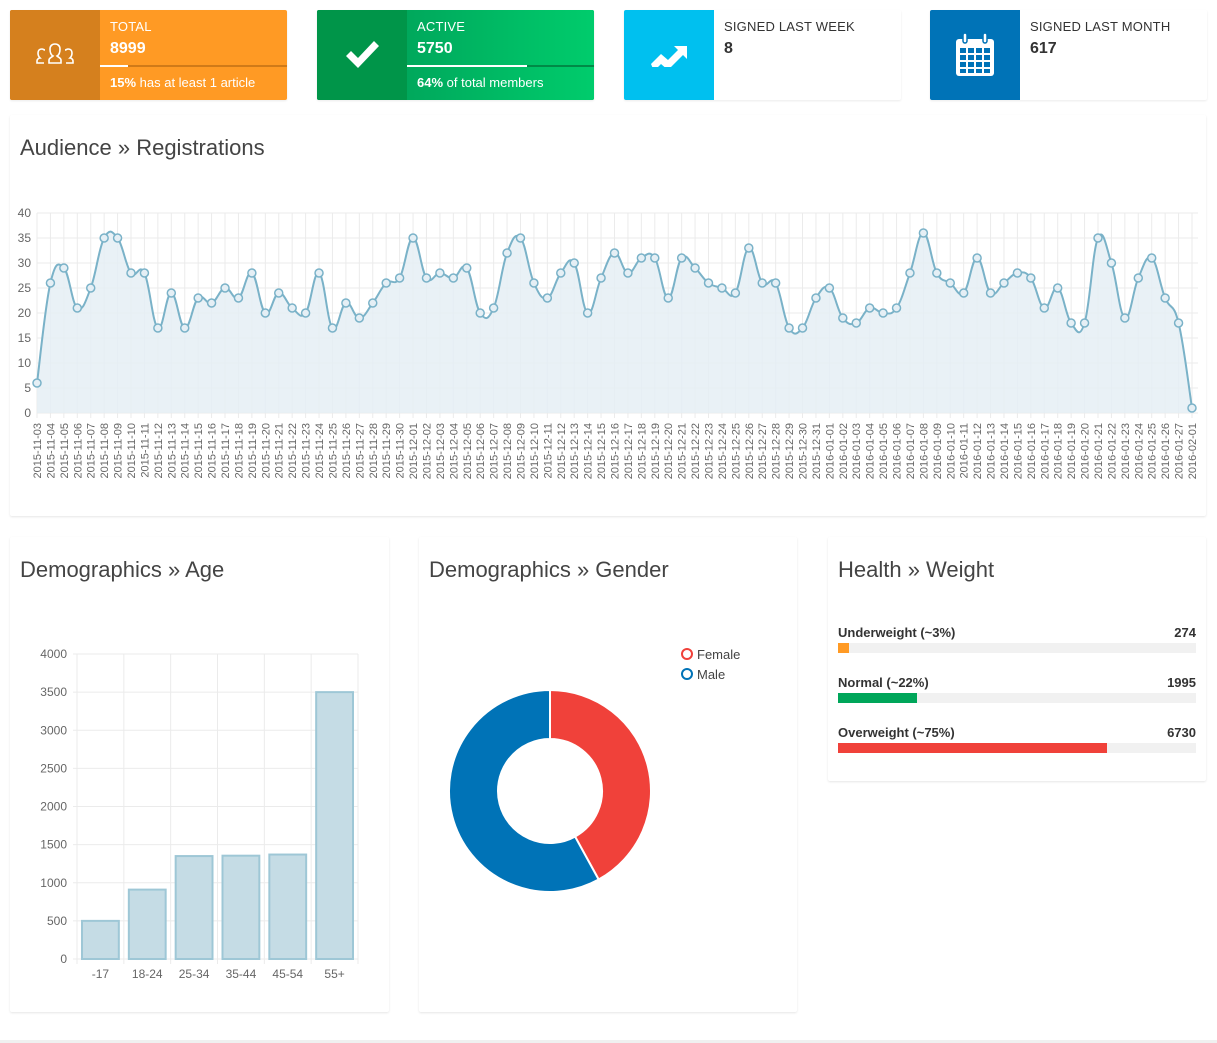 The width and height of the screenshot is (1217, 1043). Describe the element at coordinates (535, 451) in the screenshot. I see `x-tick-label: 2015-12-10` at that location.